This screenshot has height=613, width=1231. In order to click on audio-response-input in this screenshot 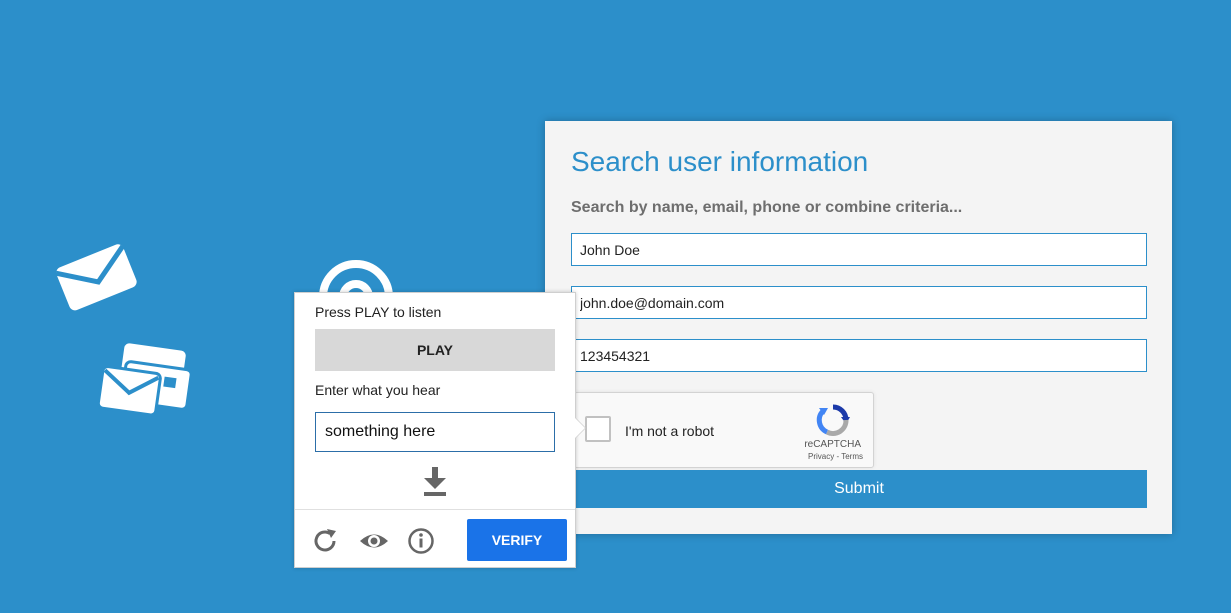, I will do `click(435, 432)`.